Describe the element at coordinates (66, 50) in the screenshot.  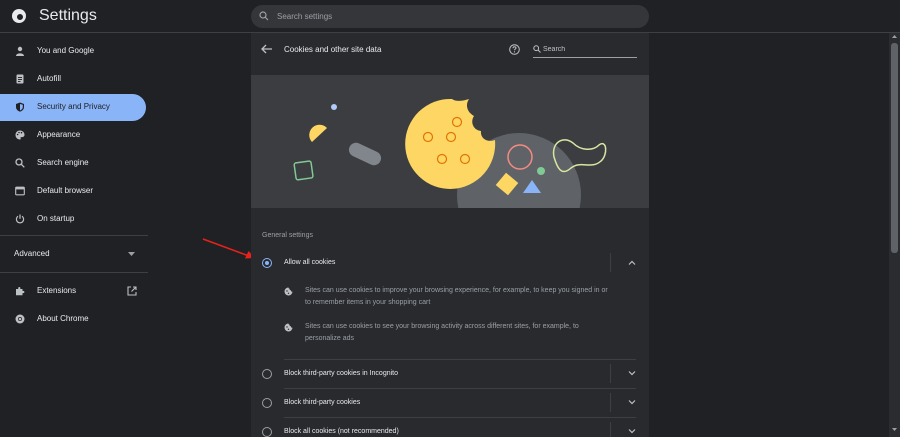
I see `sidebar-item-label: You and Google` at that location.